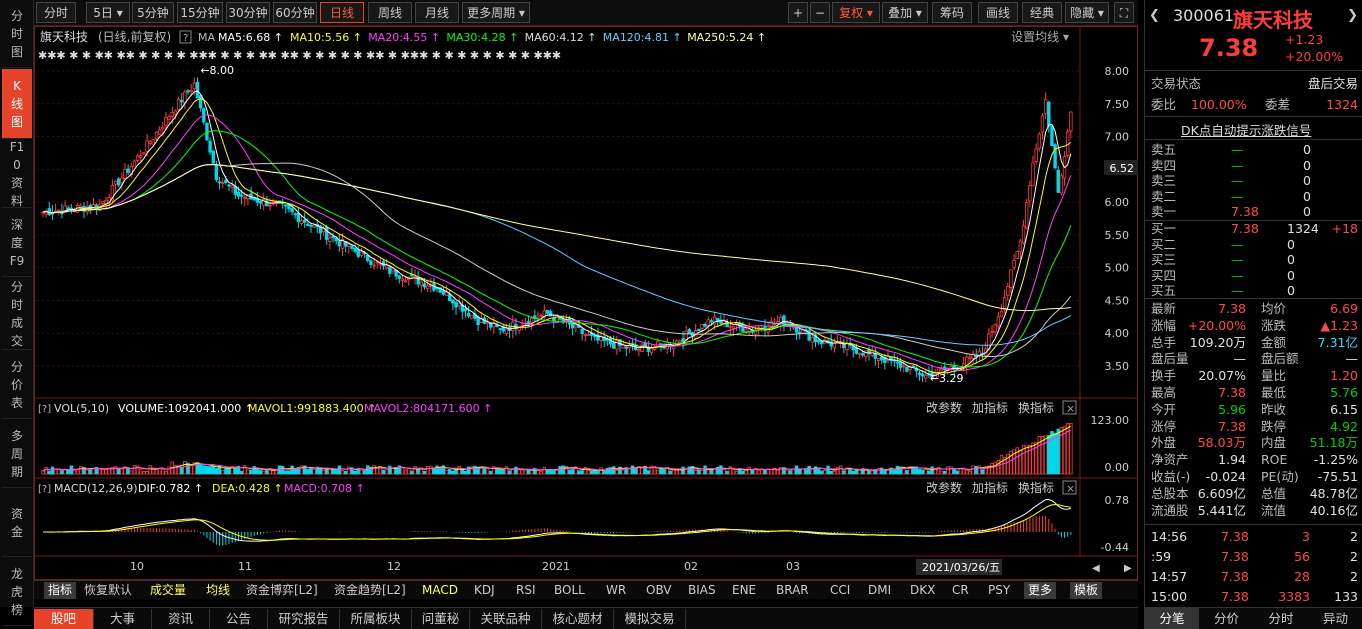 This screenshot has width=1362, height=629. Describe the element at coordinates (879, 590) in the screenshot. I see `indicator-tab-16: DMI` at that location.